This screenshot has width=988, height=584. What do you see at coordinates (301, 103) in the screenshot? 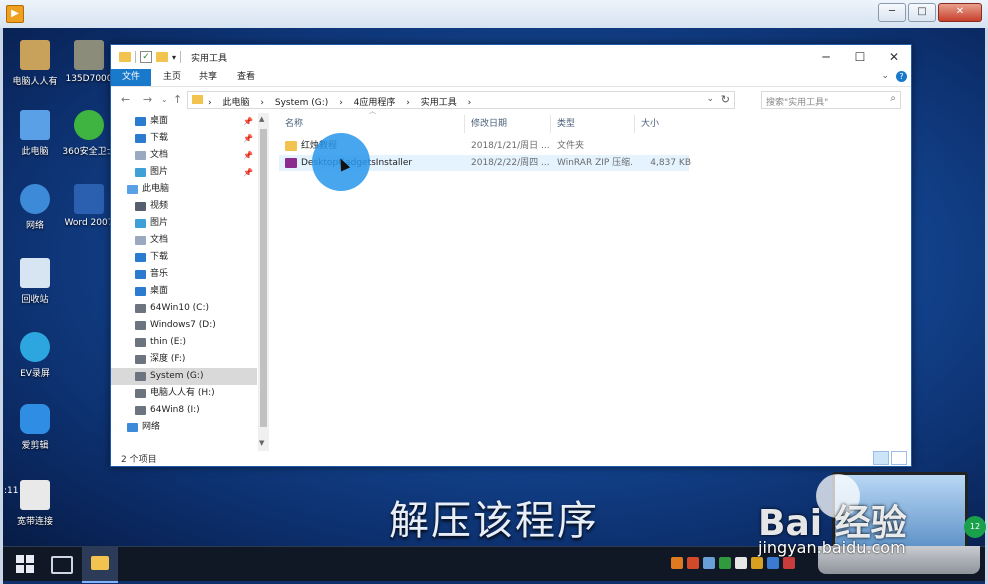
I see `breadcrumb-system-g: System (G:)` at bounding box center [301, 103].